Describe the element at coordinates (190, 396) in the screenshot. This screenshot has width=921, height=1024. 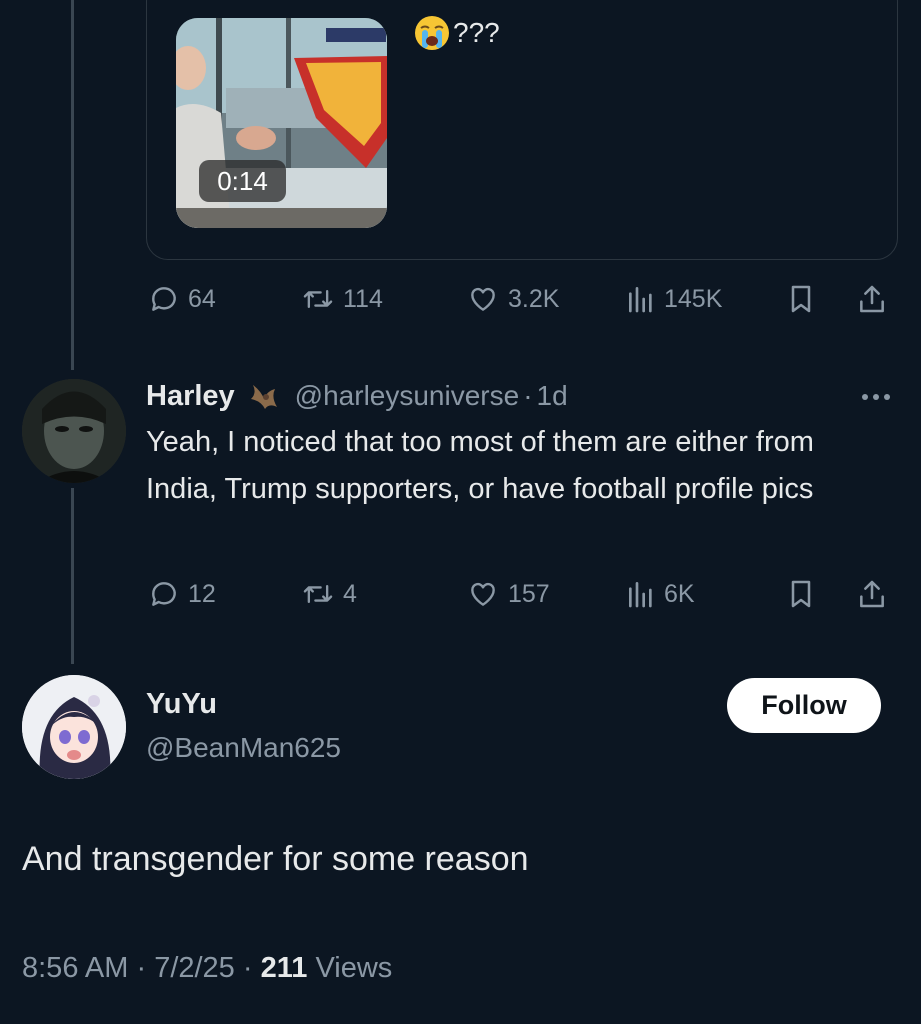
I see `reply-author-name: Harley` at that location.